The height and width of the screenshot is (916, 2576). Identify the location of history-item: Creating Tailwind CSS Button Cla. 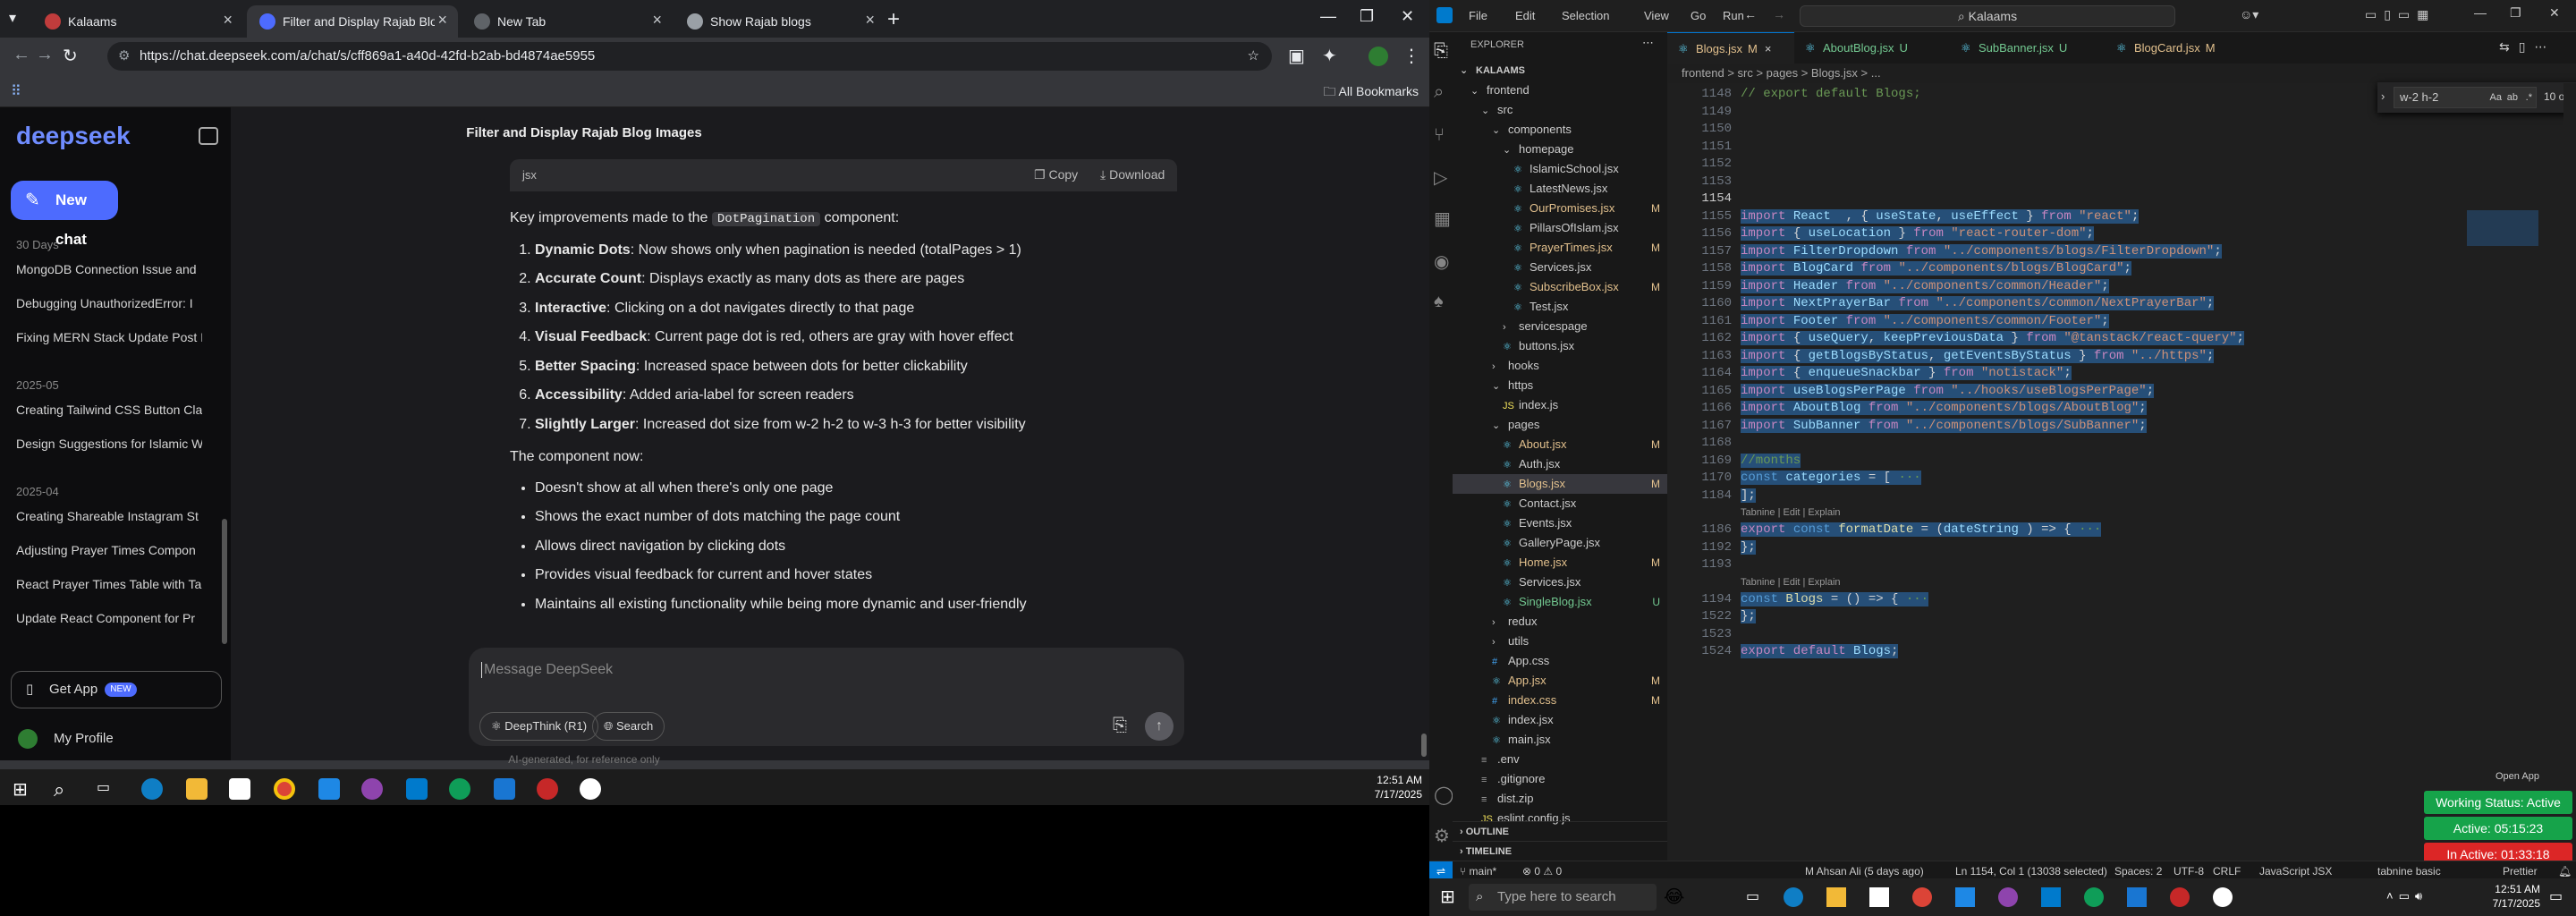
(109, 410).